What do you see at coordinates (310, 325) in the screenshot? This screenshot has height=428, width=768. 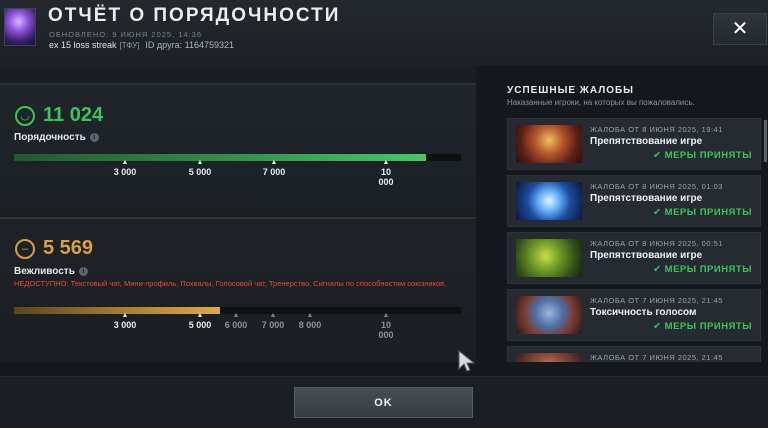 I see `tick-value: 8 000` at bounding box center [310, 325].